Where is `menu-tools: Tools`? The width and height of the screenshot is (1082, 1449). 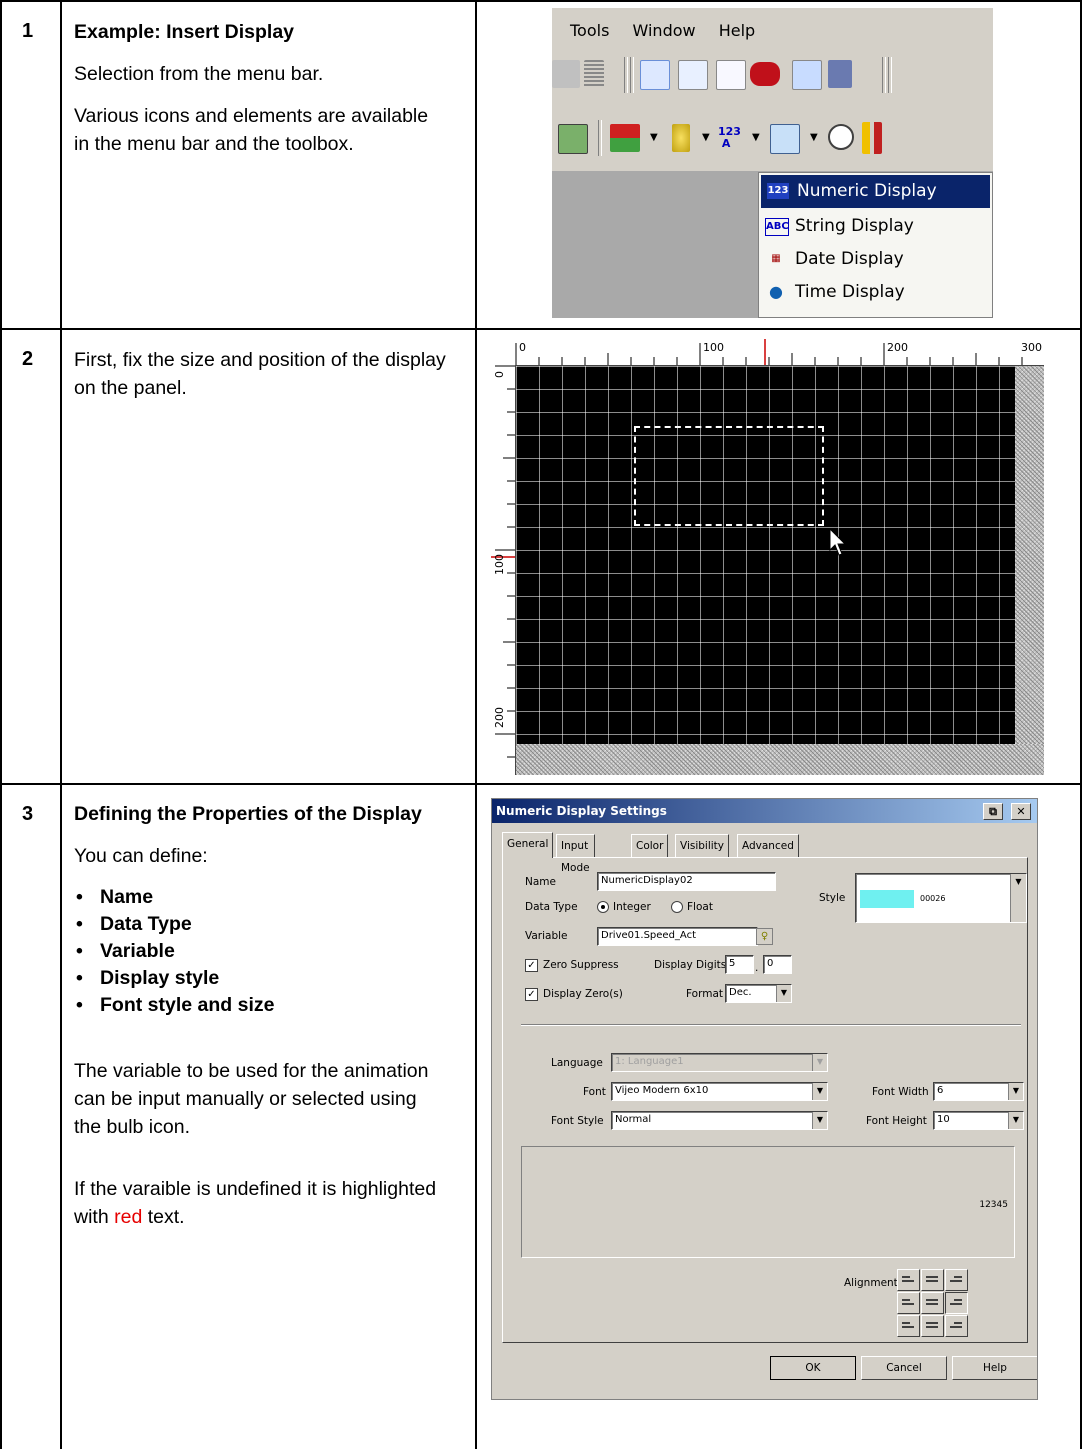
menu-tools: Tools is located at coordinates (589, 30).